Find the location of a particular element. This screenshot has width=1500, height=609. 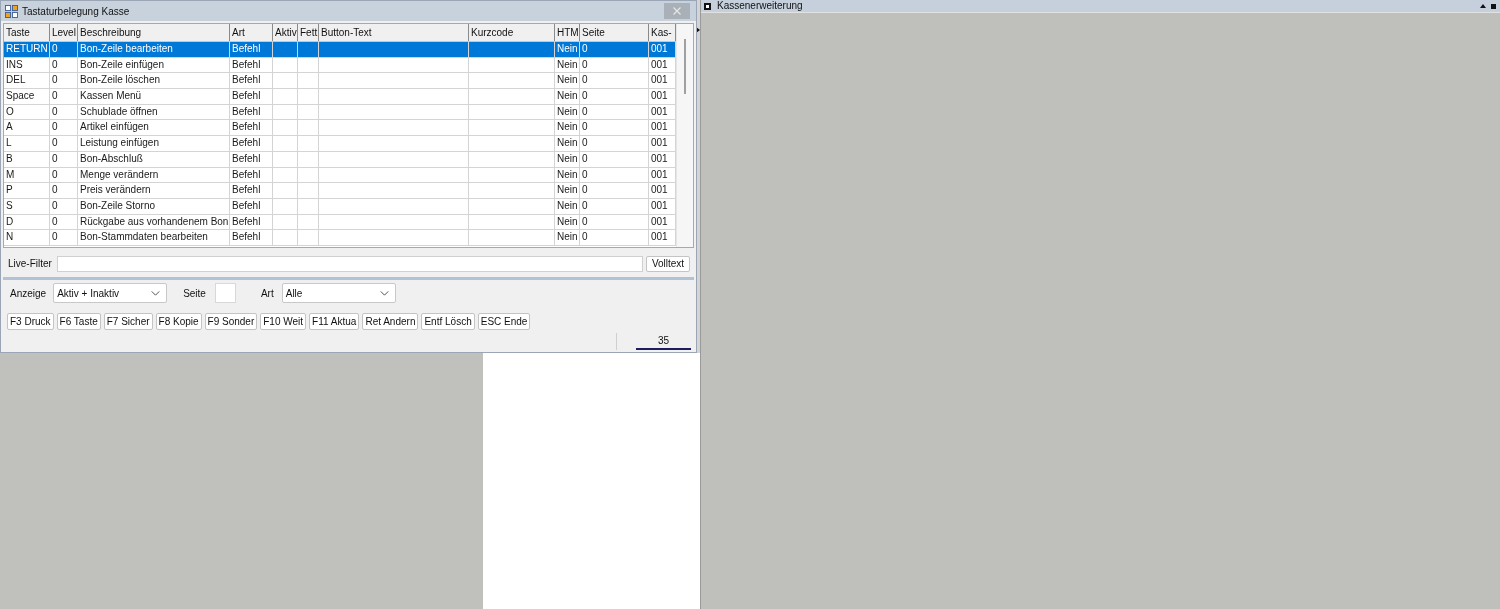

function-key-button: F7 Sicher is located at coordinates (128, 321).